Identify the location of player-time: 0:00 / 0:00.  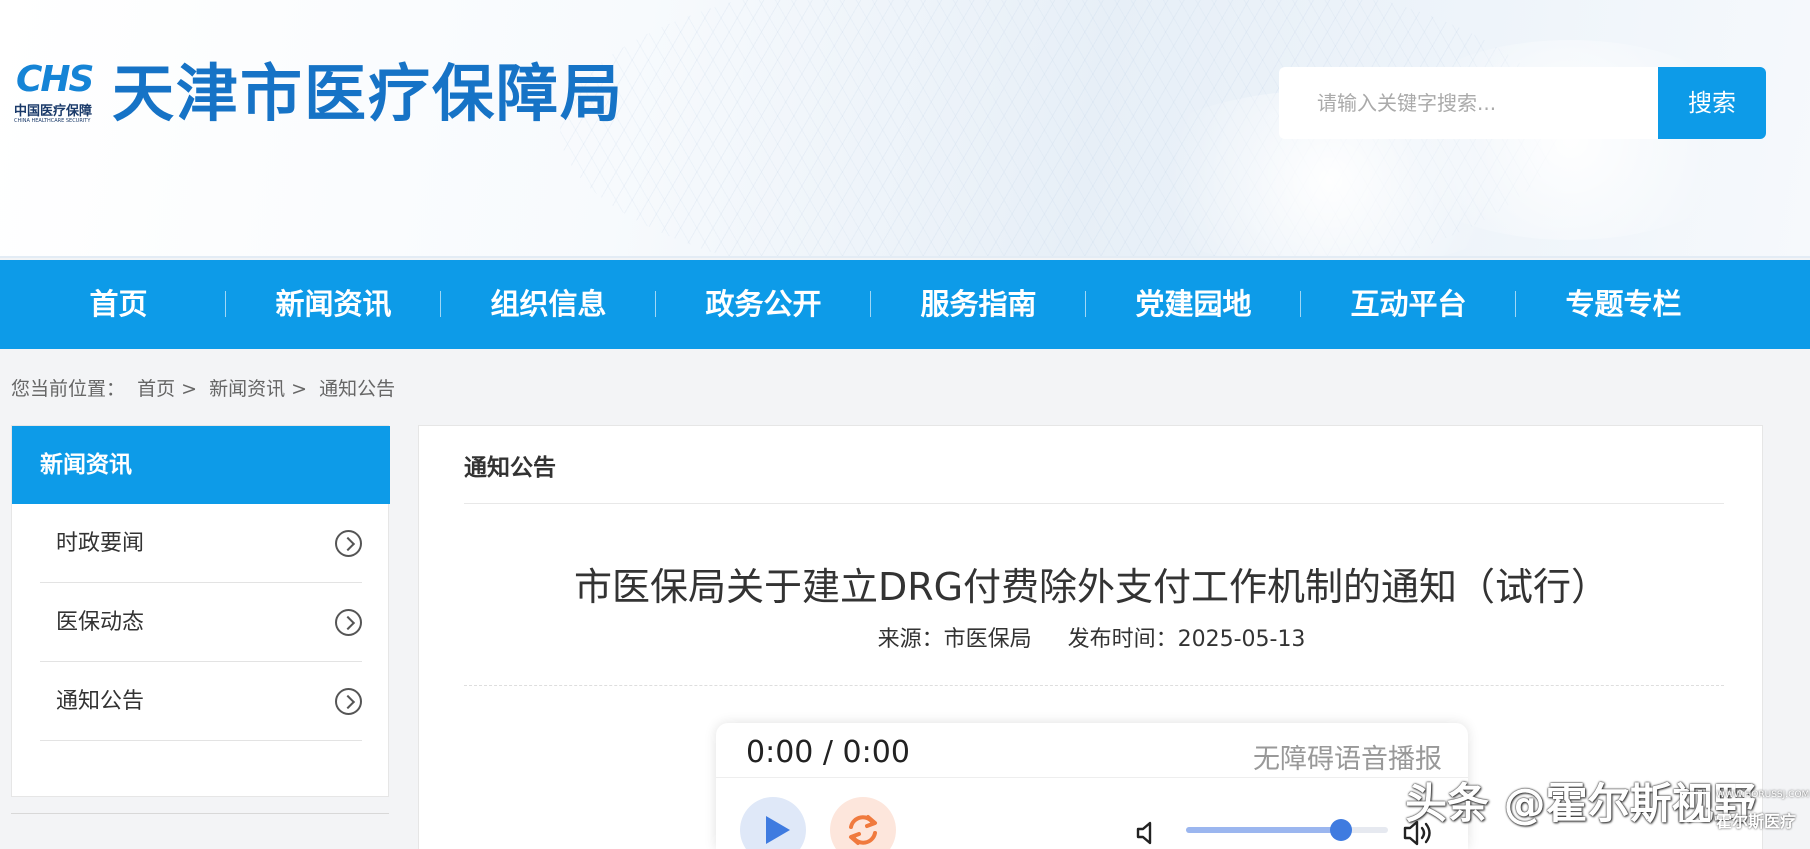
(828, 752).